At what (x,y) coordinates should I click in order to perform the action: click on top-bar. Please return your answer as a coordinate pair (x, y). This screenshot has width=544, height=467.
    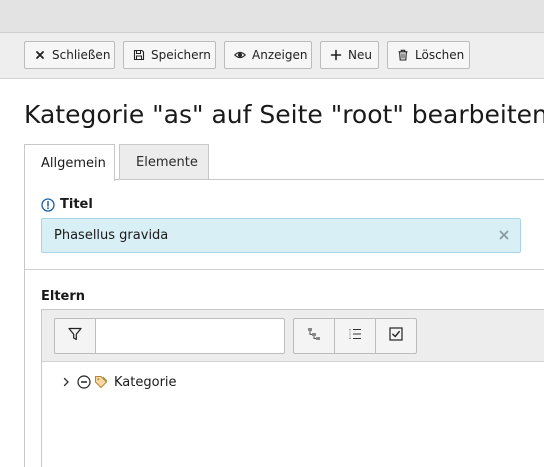
    Looking at the image, I should click on (272, 16).